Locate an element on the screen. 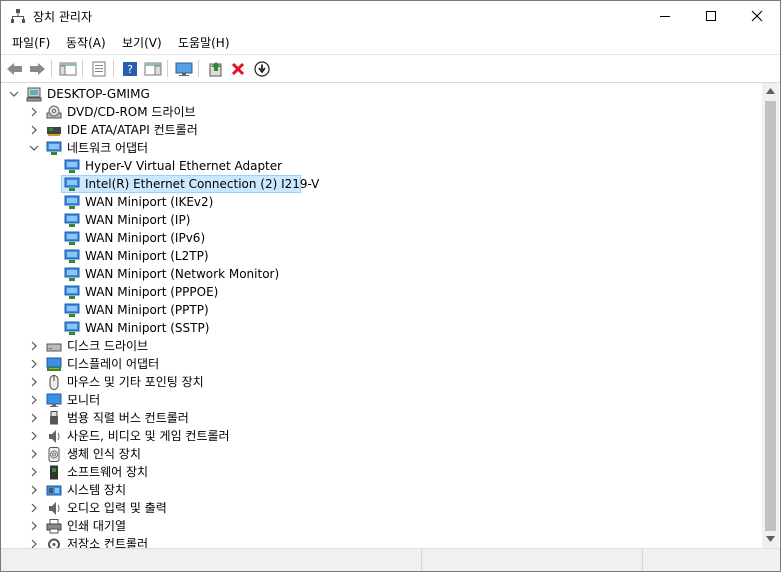  update-driver-icon is located at coordinates (215, 69).